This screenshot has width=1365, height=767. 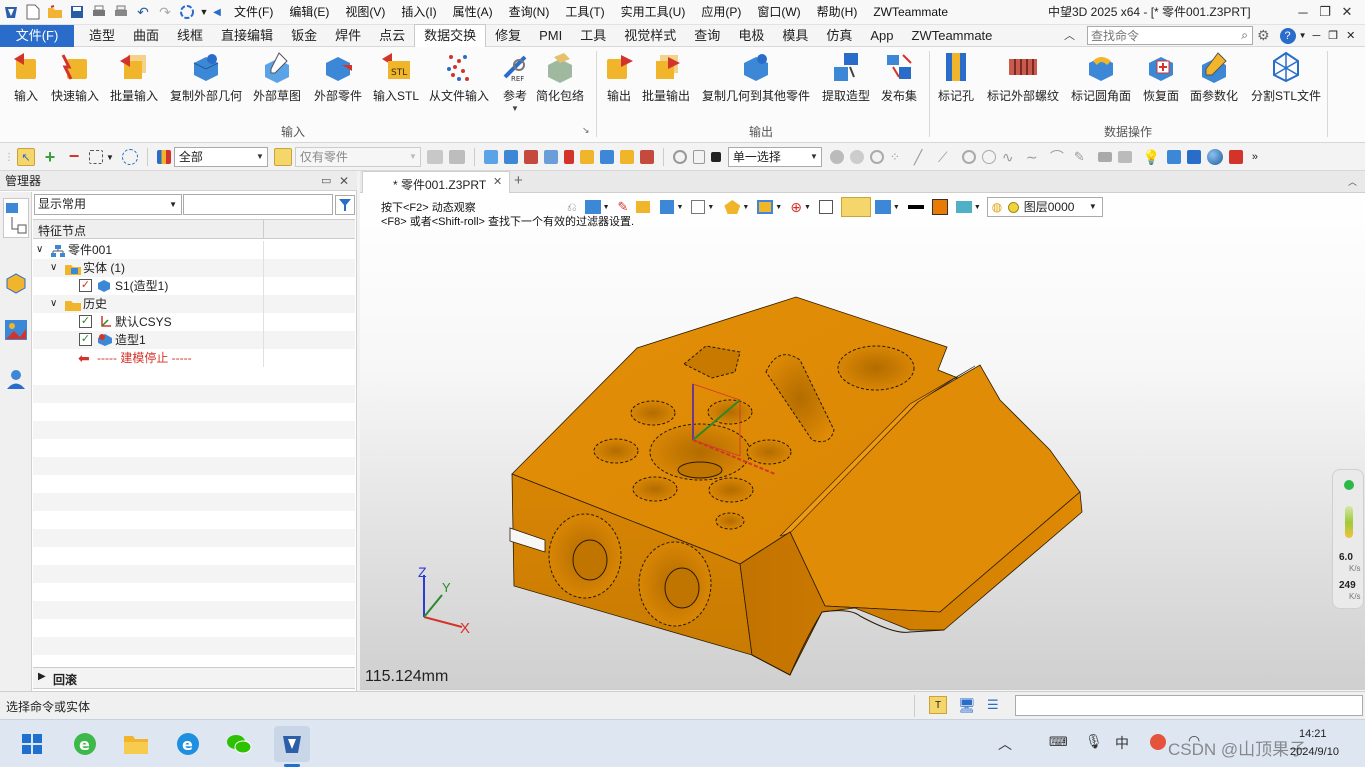 What do you see at coordinates (1104, 157) in the screenshot?
I see `snap-plane-icon` at bounding box center [1104, 157].